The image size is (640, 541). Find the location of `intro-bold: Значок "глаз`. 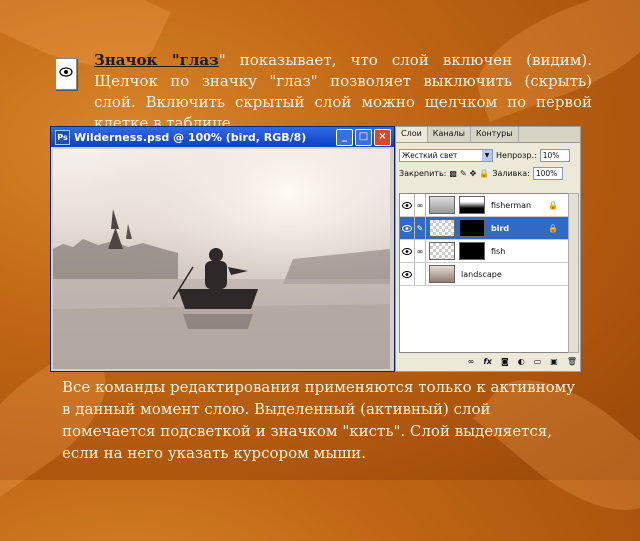

intro-bold: Значок "глаз is located at coordinates (156, 60).